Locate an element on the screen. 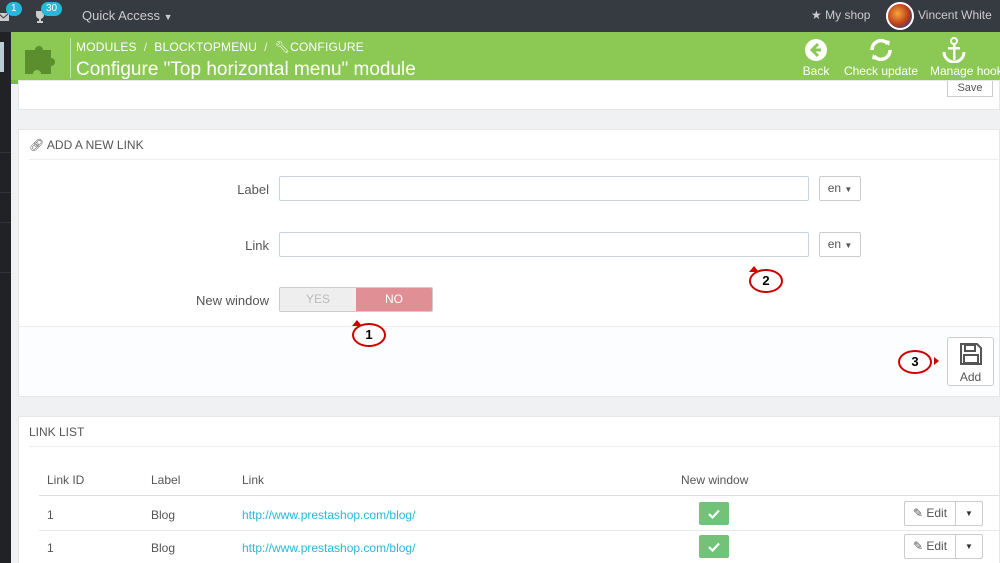  link-language-dropdown: en ▼ is located at coordinates (840, 244).